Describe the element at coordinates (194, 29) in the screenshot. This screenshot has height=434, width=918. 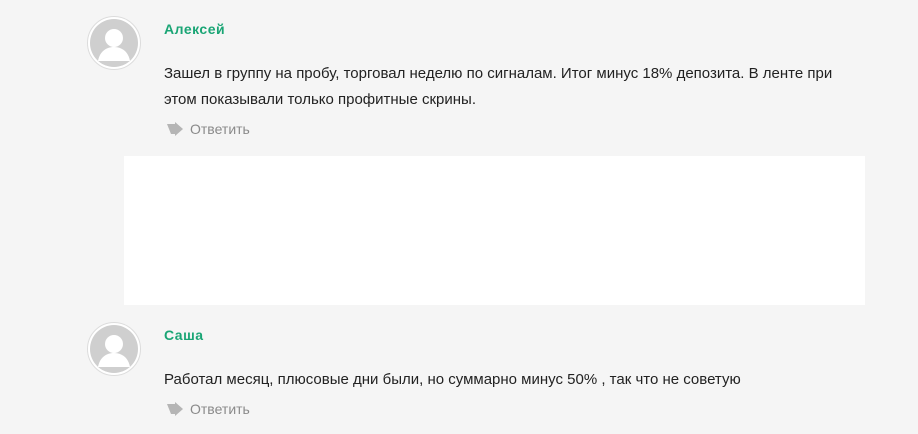
I see `comment-author: Алексей` at that location.